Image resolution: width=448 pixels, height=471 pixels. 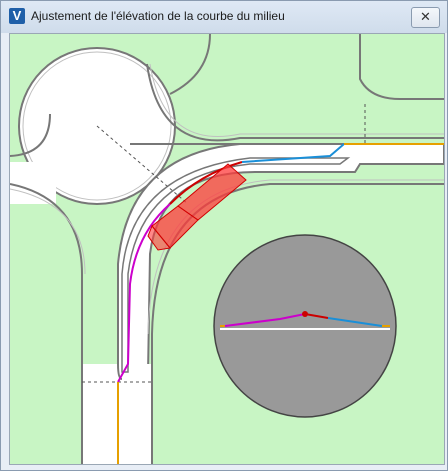 I want to click on close-button: ✕, so click(x=425, y=17).